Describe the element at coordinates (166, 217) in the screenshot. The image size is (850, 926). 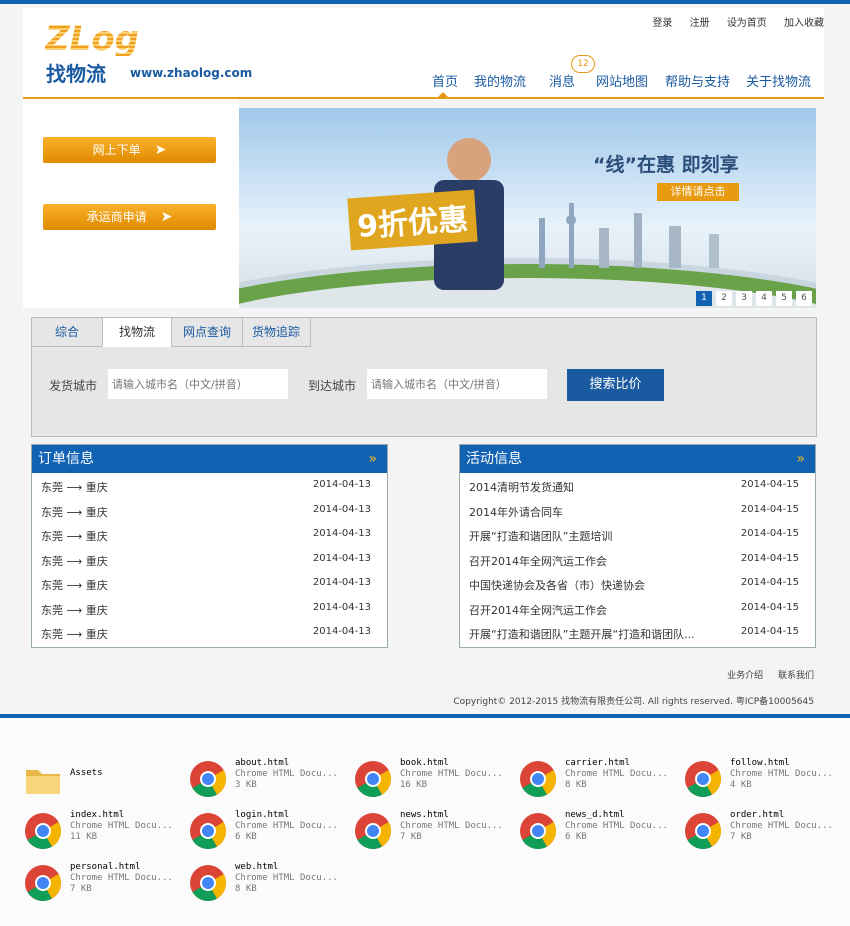
I see `arrow-right-icon: ➤` at that location.